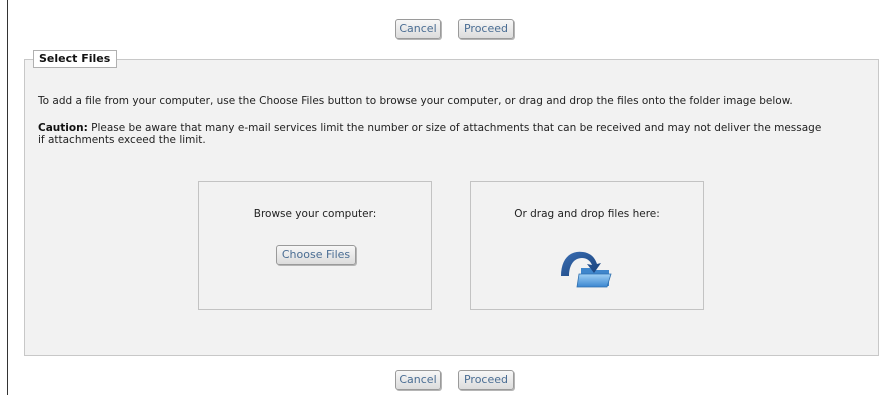  Describe the element at coordinates (587, 214) in the screenshot. I see `drop-label: Or drag and drop files here:` at that location.